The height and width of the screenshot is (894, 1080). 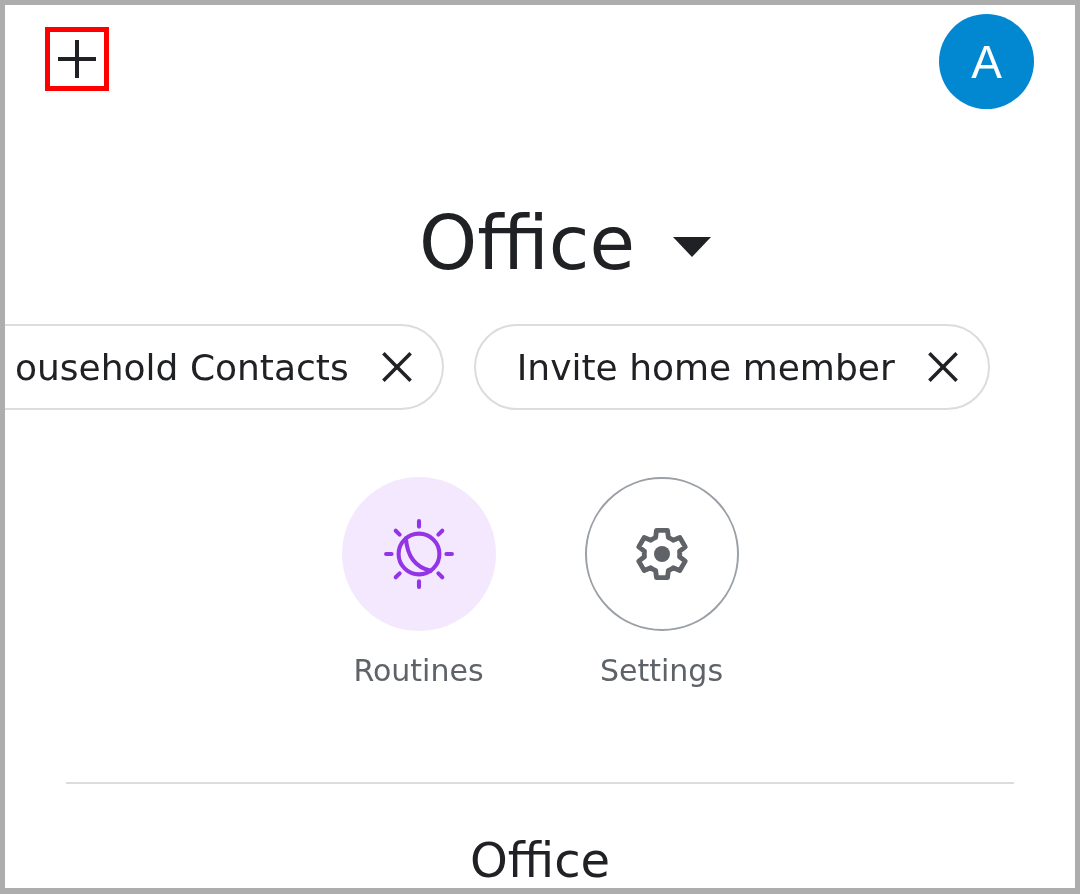 What do you see at coordinates (224, 367) in the screenshot?
I see `suggestion-chip: ousehold Contacts` at bounding box center [224, 367].